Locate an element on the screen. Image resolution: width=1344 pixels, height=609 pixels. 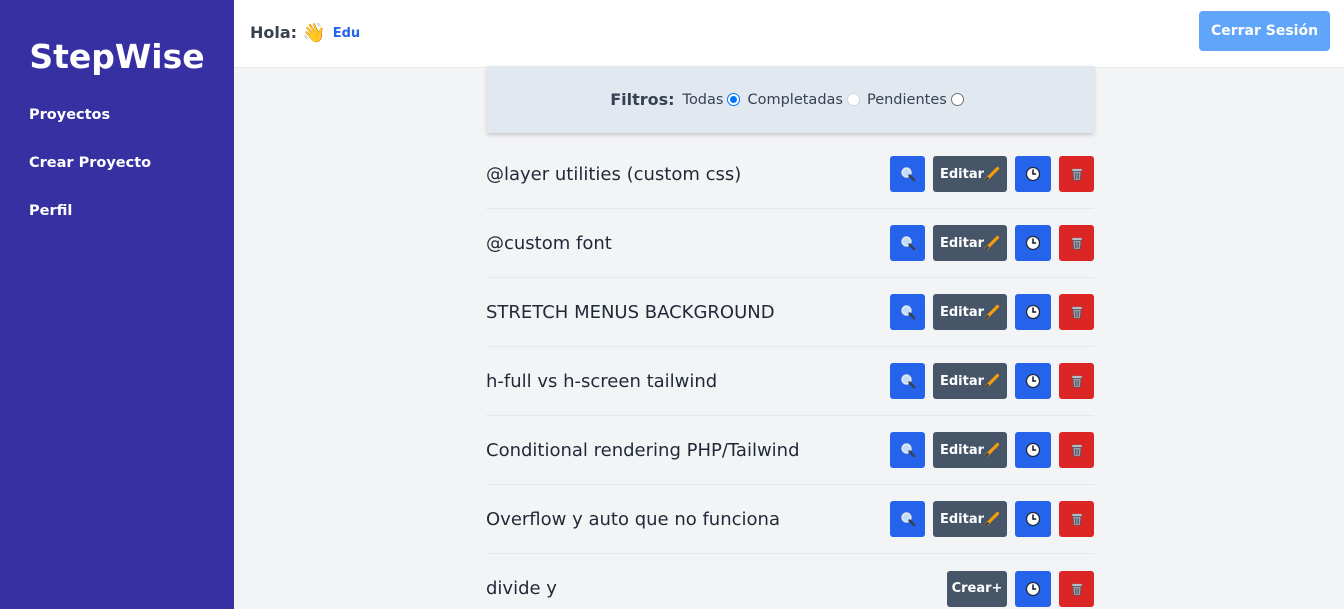
task-row: STRETCH MENUS BACKGROUND Editar is located at coordinates (790, 312).